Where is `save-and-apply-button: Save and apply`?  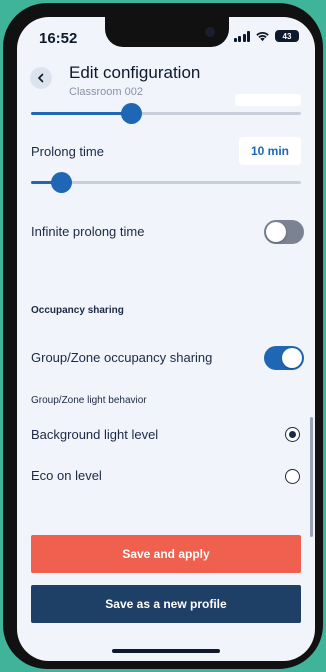
save-and-apply-button: Save and apply is located at coordinates (166, 554).